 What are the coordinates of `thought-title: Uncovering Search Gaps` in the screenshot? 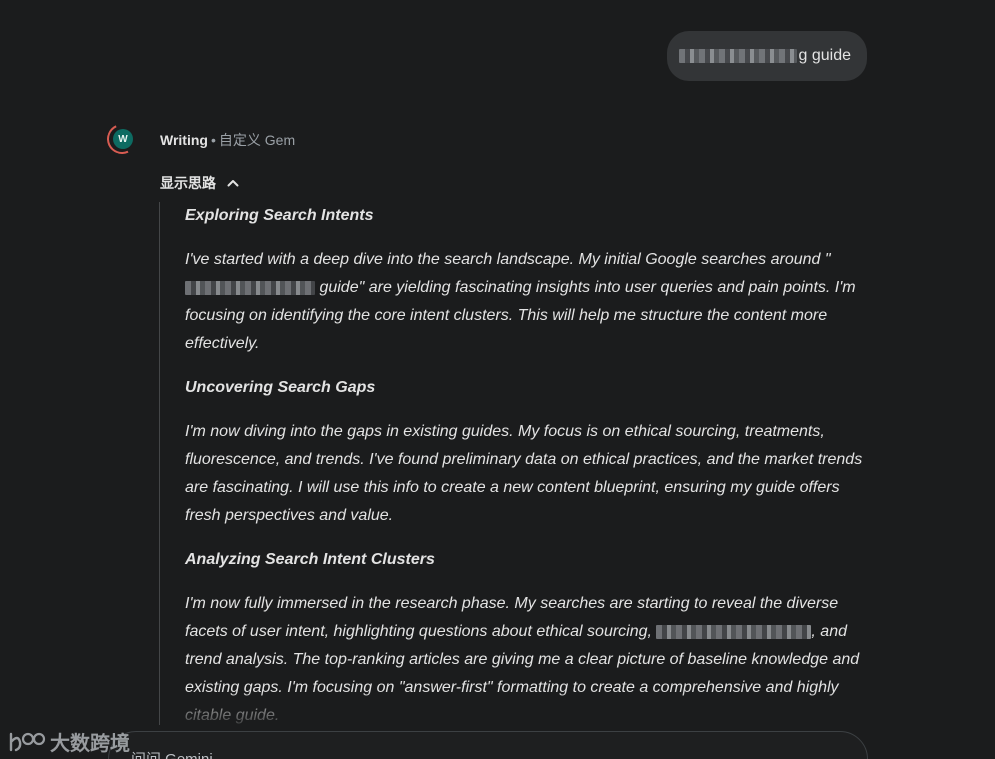 It's located at (280, 387).